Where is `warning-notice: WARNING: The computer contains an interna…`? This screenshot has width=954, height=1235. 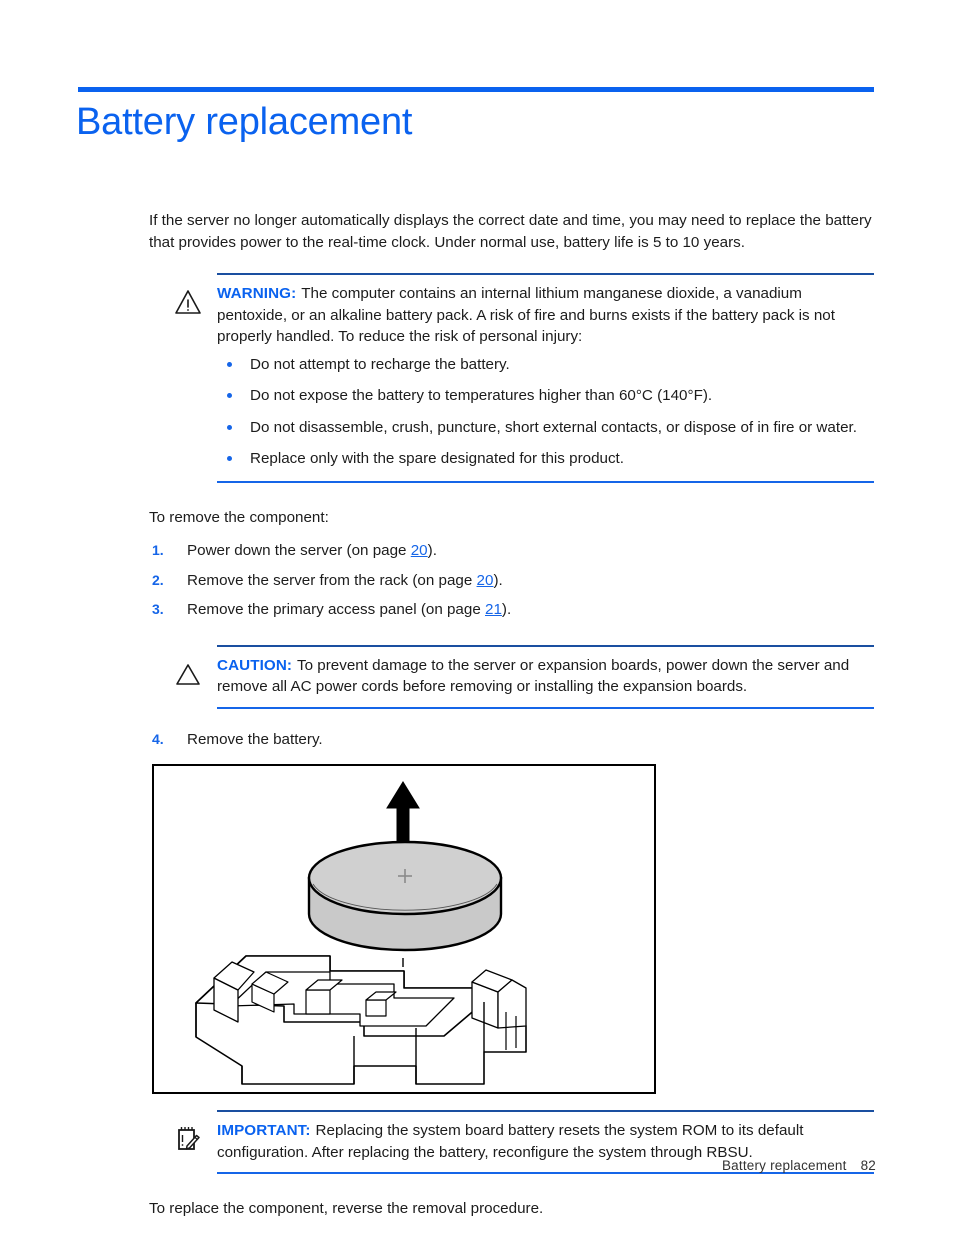
warning-notice: WARNING: The computer contains an interna… is located at coordinates (511, 378).